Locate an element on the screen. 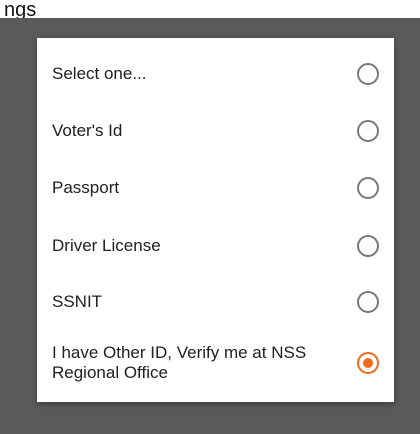 This screenshot has height=434, width=420. option-label: Driver License is located at coordinates (106, 245).